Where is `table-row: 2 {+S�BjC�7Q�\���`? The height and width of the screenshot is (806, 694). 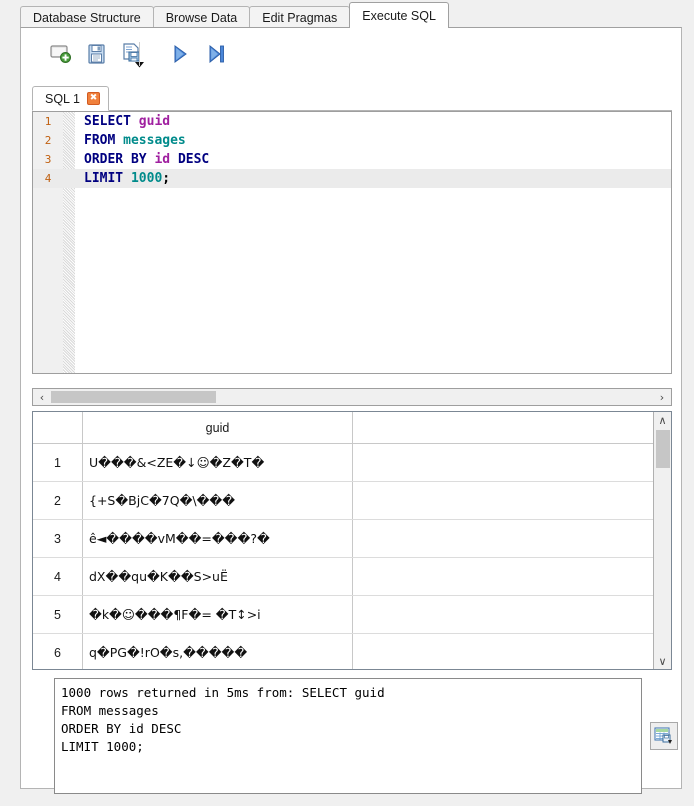 table-row: 2 {+S�BjC�7Q�\��� is located at coordinates (343, 501).